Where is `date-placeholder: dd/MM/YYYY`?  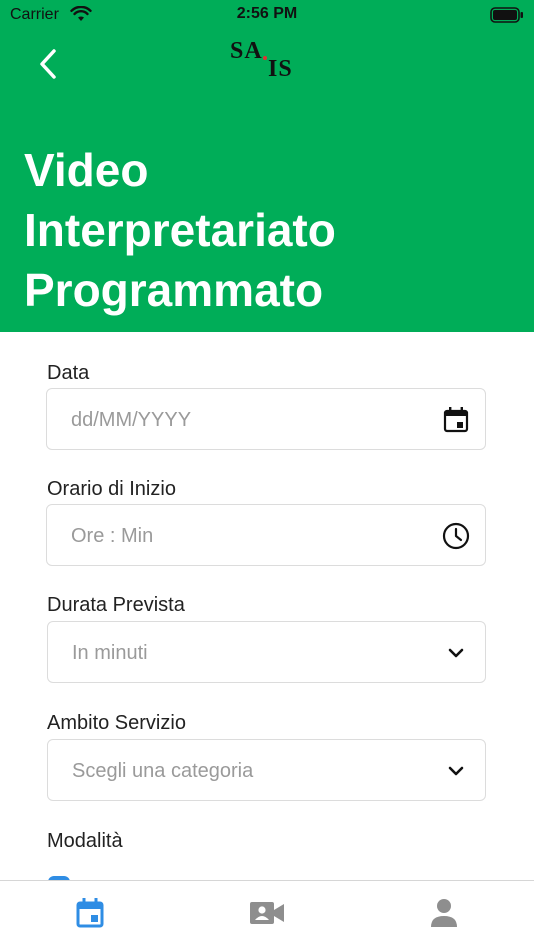
date-placeholder: dd/MM/YYYY is located at coordinates (131, 420).